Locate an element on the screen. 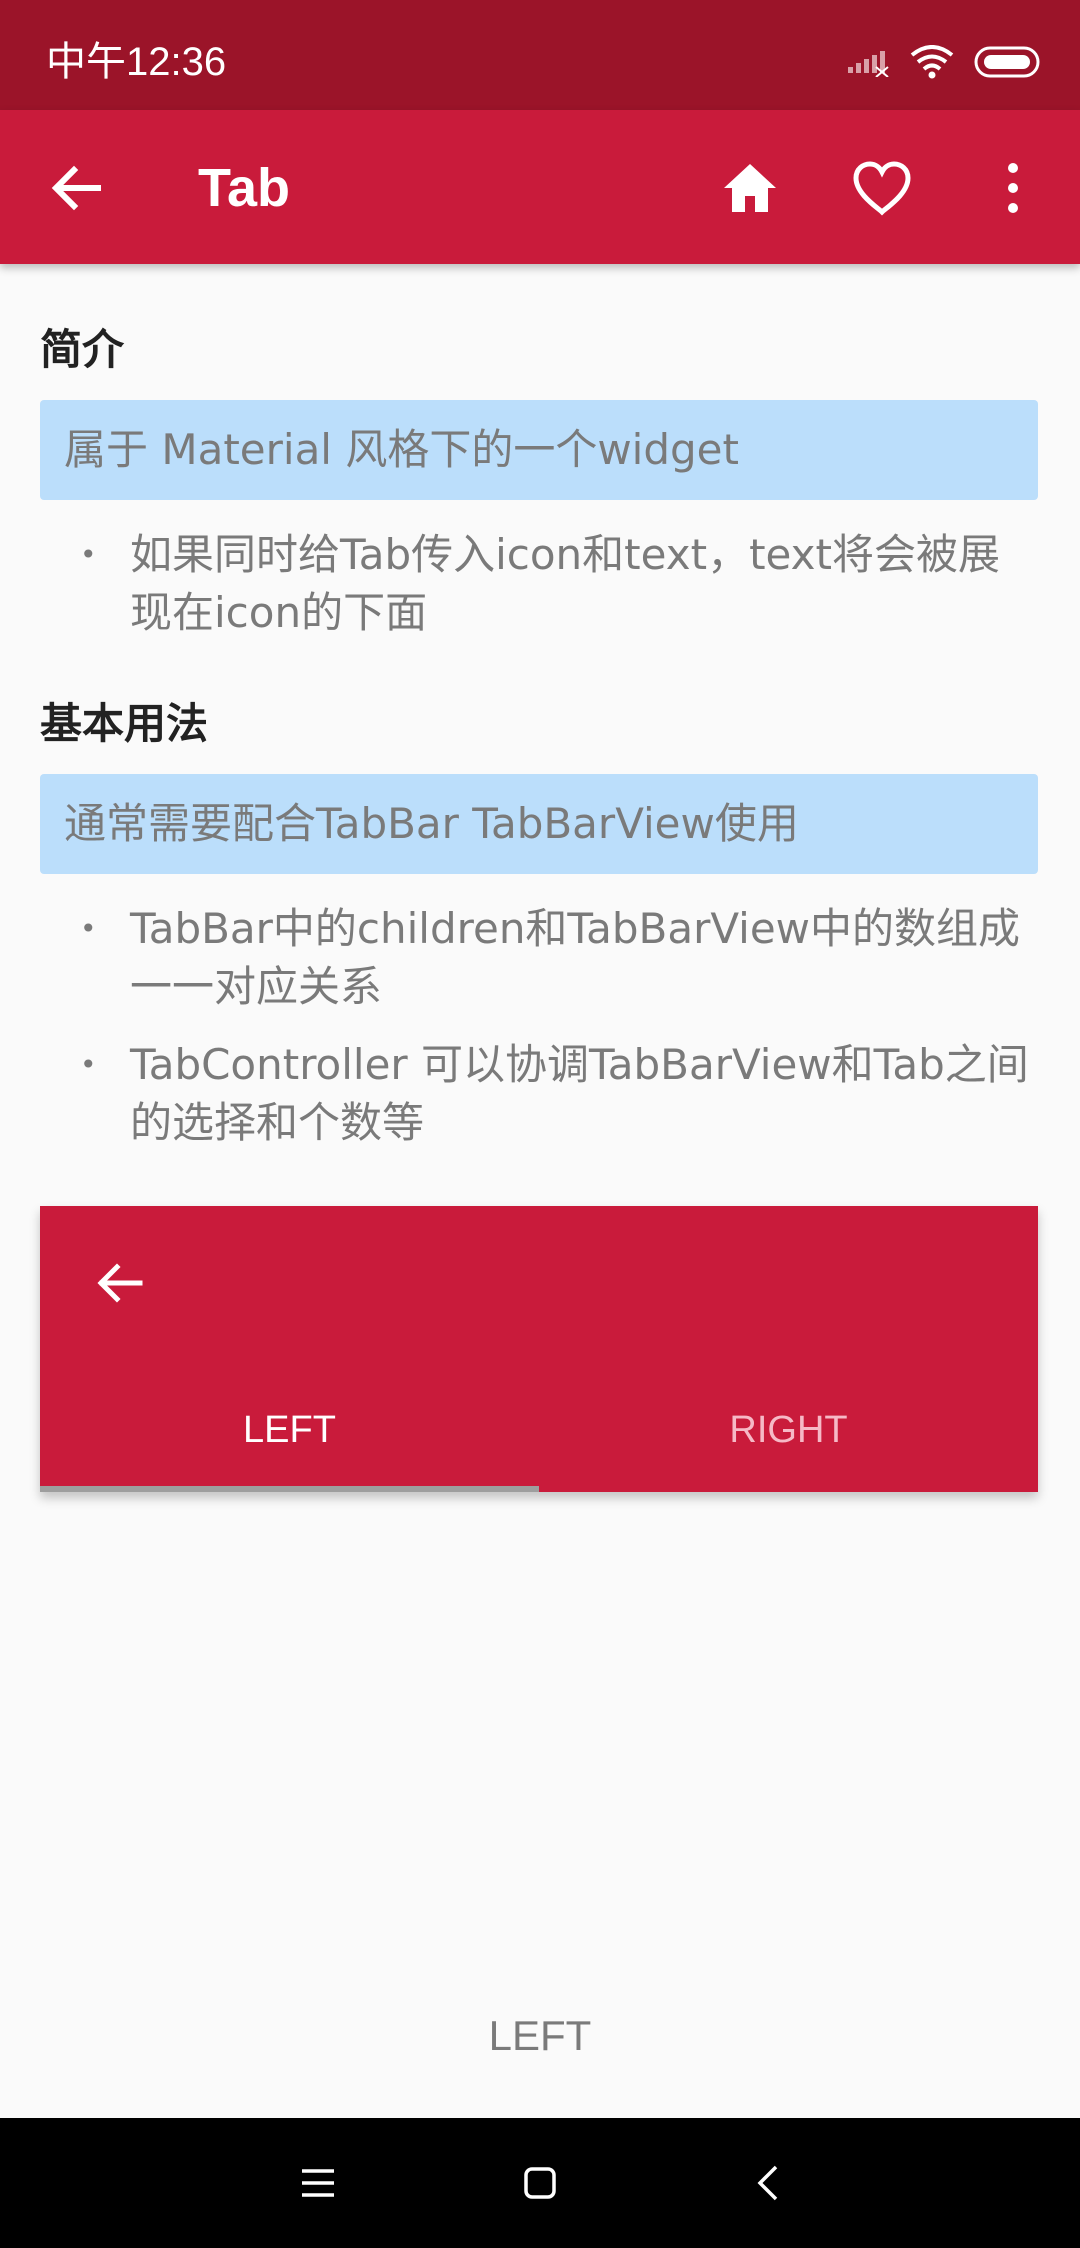 Image resolution: width=1080 pixels, height=2248 pixels. list-item: • 如果同时给Tab传入icon和text，text将会被展现在icon的下面 is located at coordinates (550, 586).